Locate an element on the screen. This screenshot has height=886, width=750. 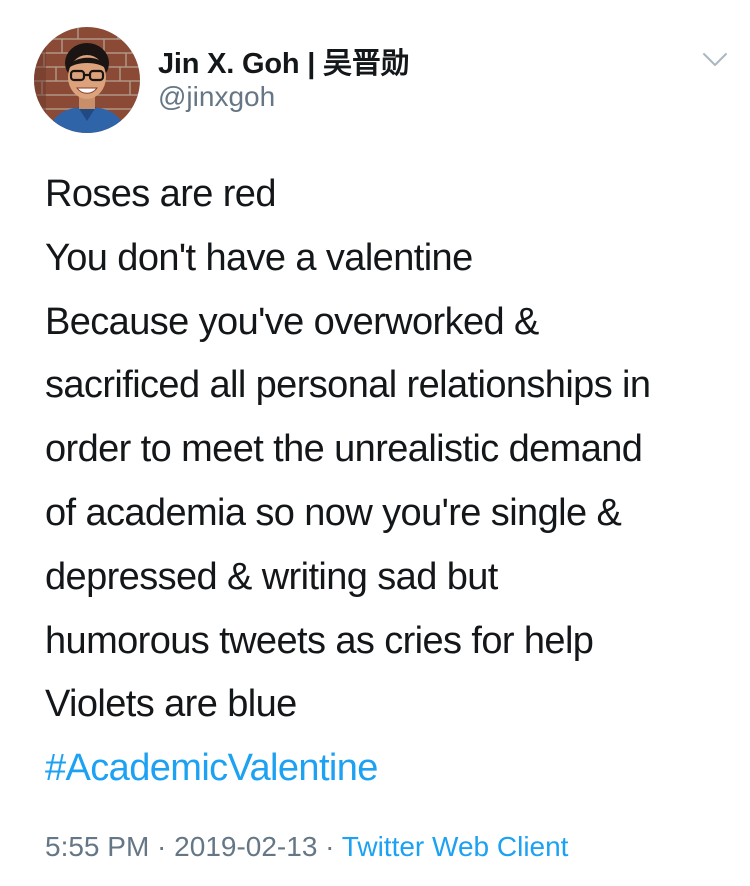
tweet-line: Because you've overworked & is located at coordinates (292, 321).